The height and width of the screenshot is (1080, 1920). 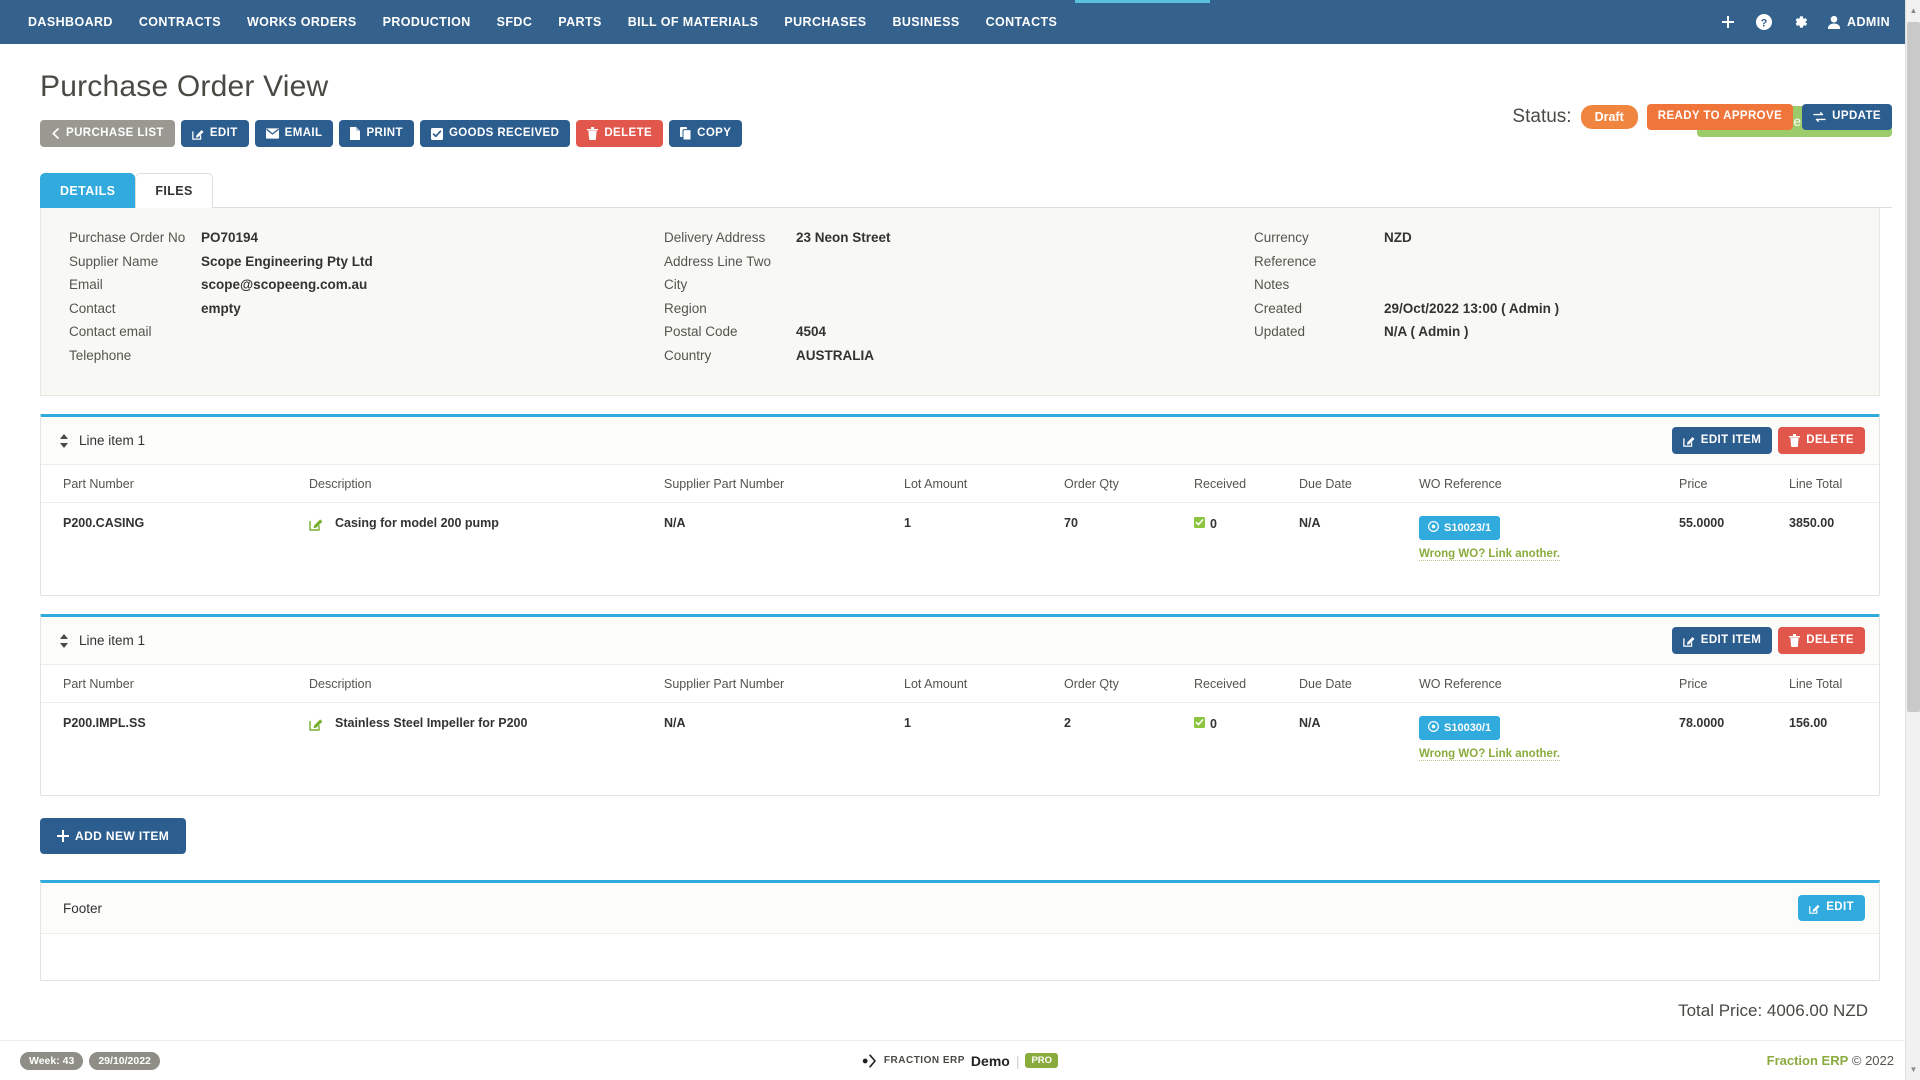 I want to click on wo-reference-badge: S10030/1, so click(x=1460, y=728).